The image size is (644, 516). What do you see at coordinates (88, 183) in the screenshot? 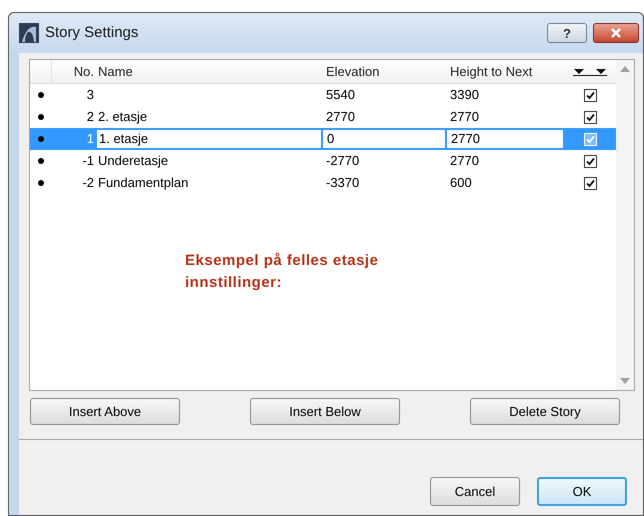
I see `story-number: -2` at bounding box center [88, 183].